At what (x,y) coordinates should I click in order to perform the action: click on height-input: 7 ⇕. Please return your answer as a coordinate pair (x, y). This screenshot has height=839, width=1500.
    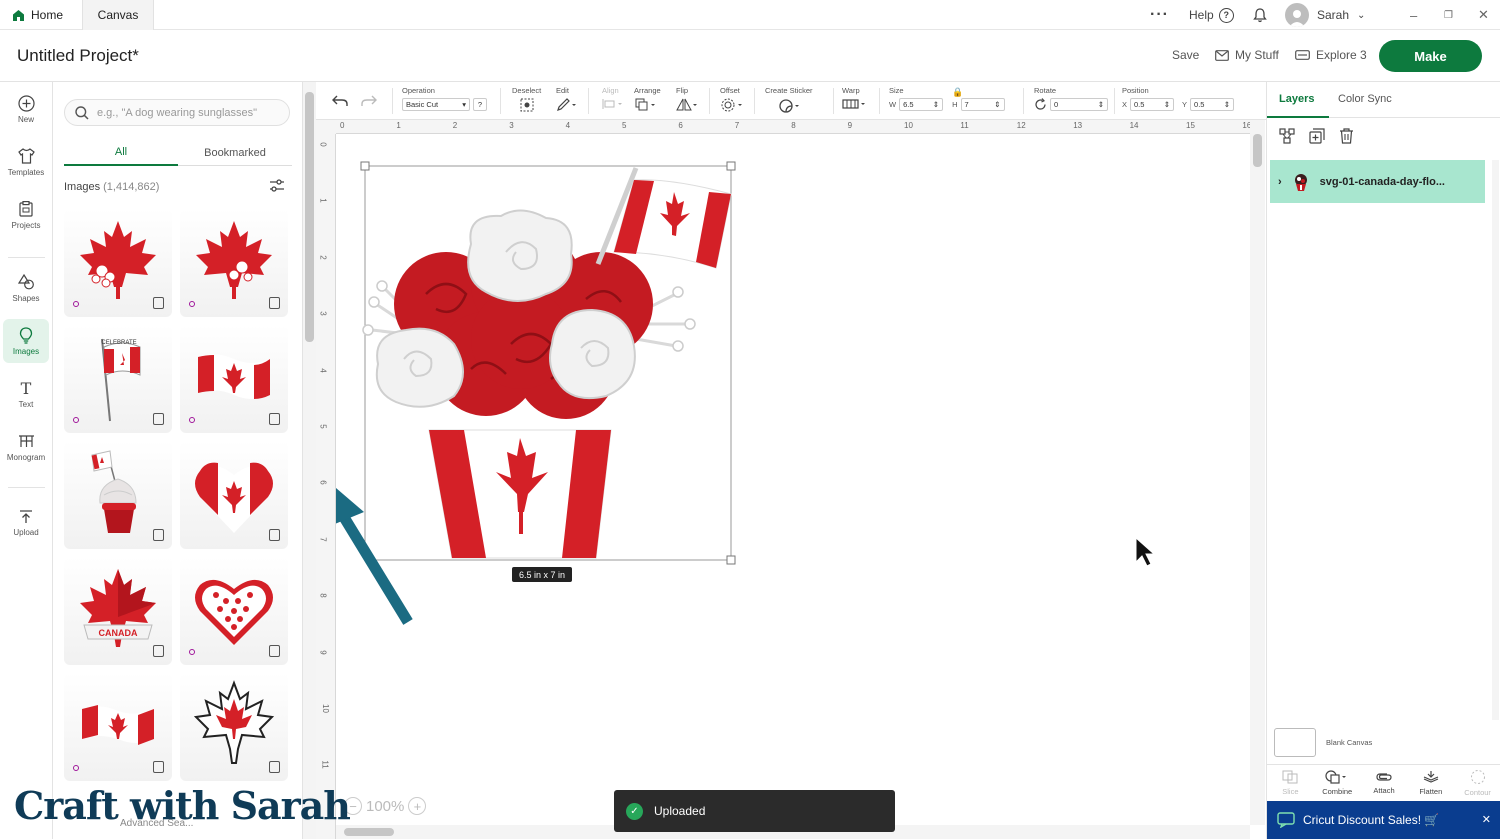
    Looking at the image, I should click on (982, 104).